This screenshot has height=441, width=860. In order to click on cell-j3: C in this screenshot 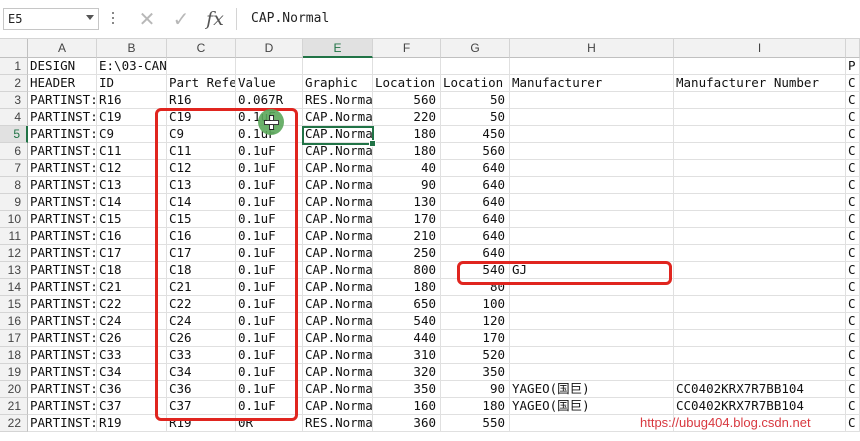, I will do `click(853, 100)`.